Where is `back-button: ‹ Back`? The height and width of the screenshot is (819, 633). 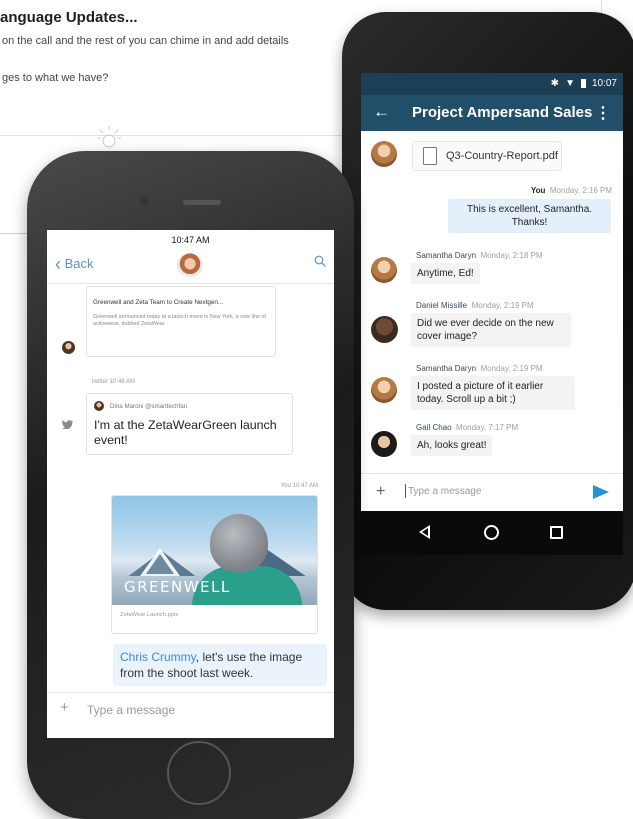 back-button: ‹ Back is located at coordinates (74, 264).